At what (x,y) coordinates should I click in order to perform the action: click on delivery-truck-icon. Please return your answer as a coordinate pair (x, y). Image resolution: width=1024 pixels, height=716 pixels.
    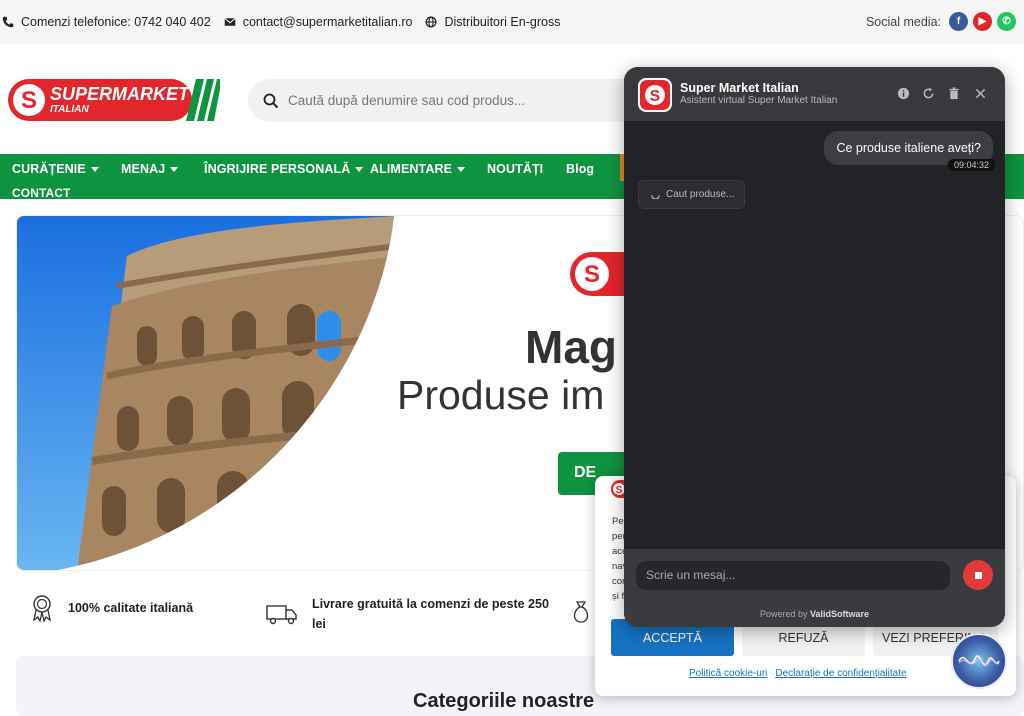
    Looking at the image, I should click on (281, 615).